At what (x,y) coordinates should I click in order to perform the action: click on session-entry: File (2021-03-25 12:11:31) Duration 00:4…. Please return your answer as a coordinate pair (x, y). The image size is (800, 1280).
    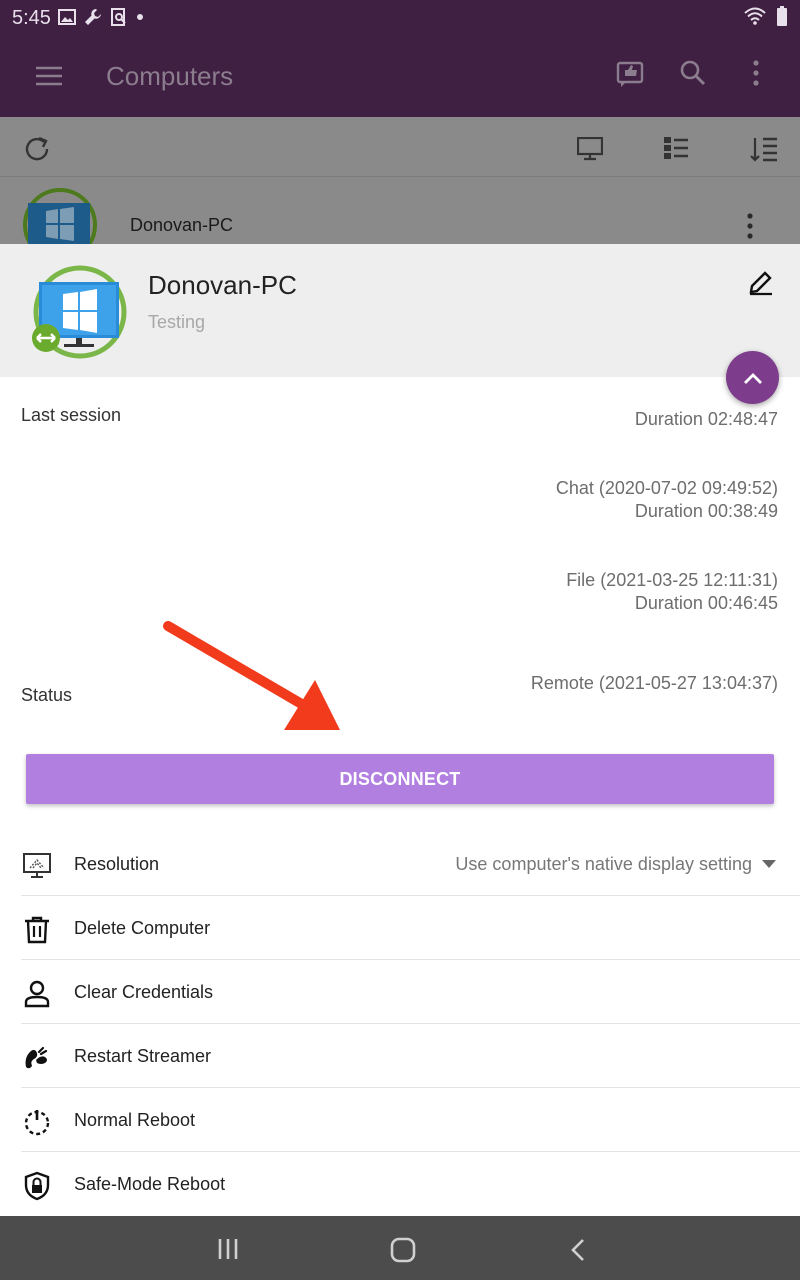
    Looking at the image, I should click on (672, 592).